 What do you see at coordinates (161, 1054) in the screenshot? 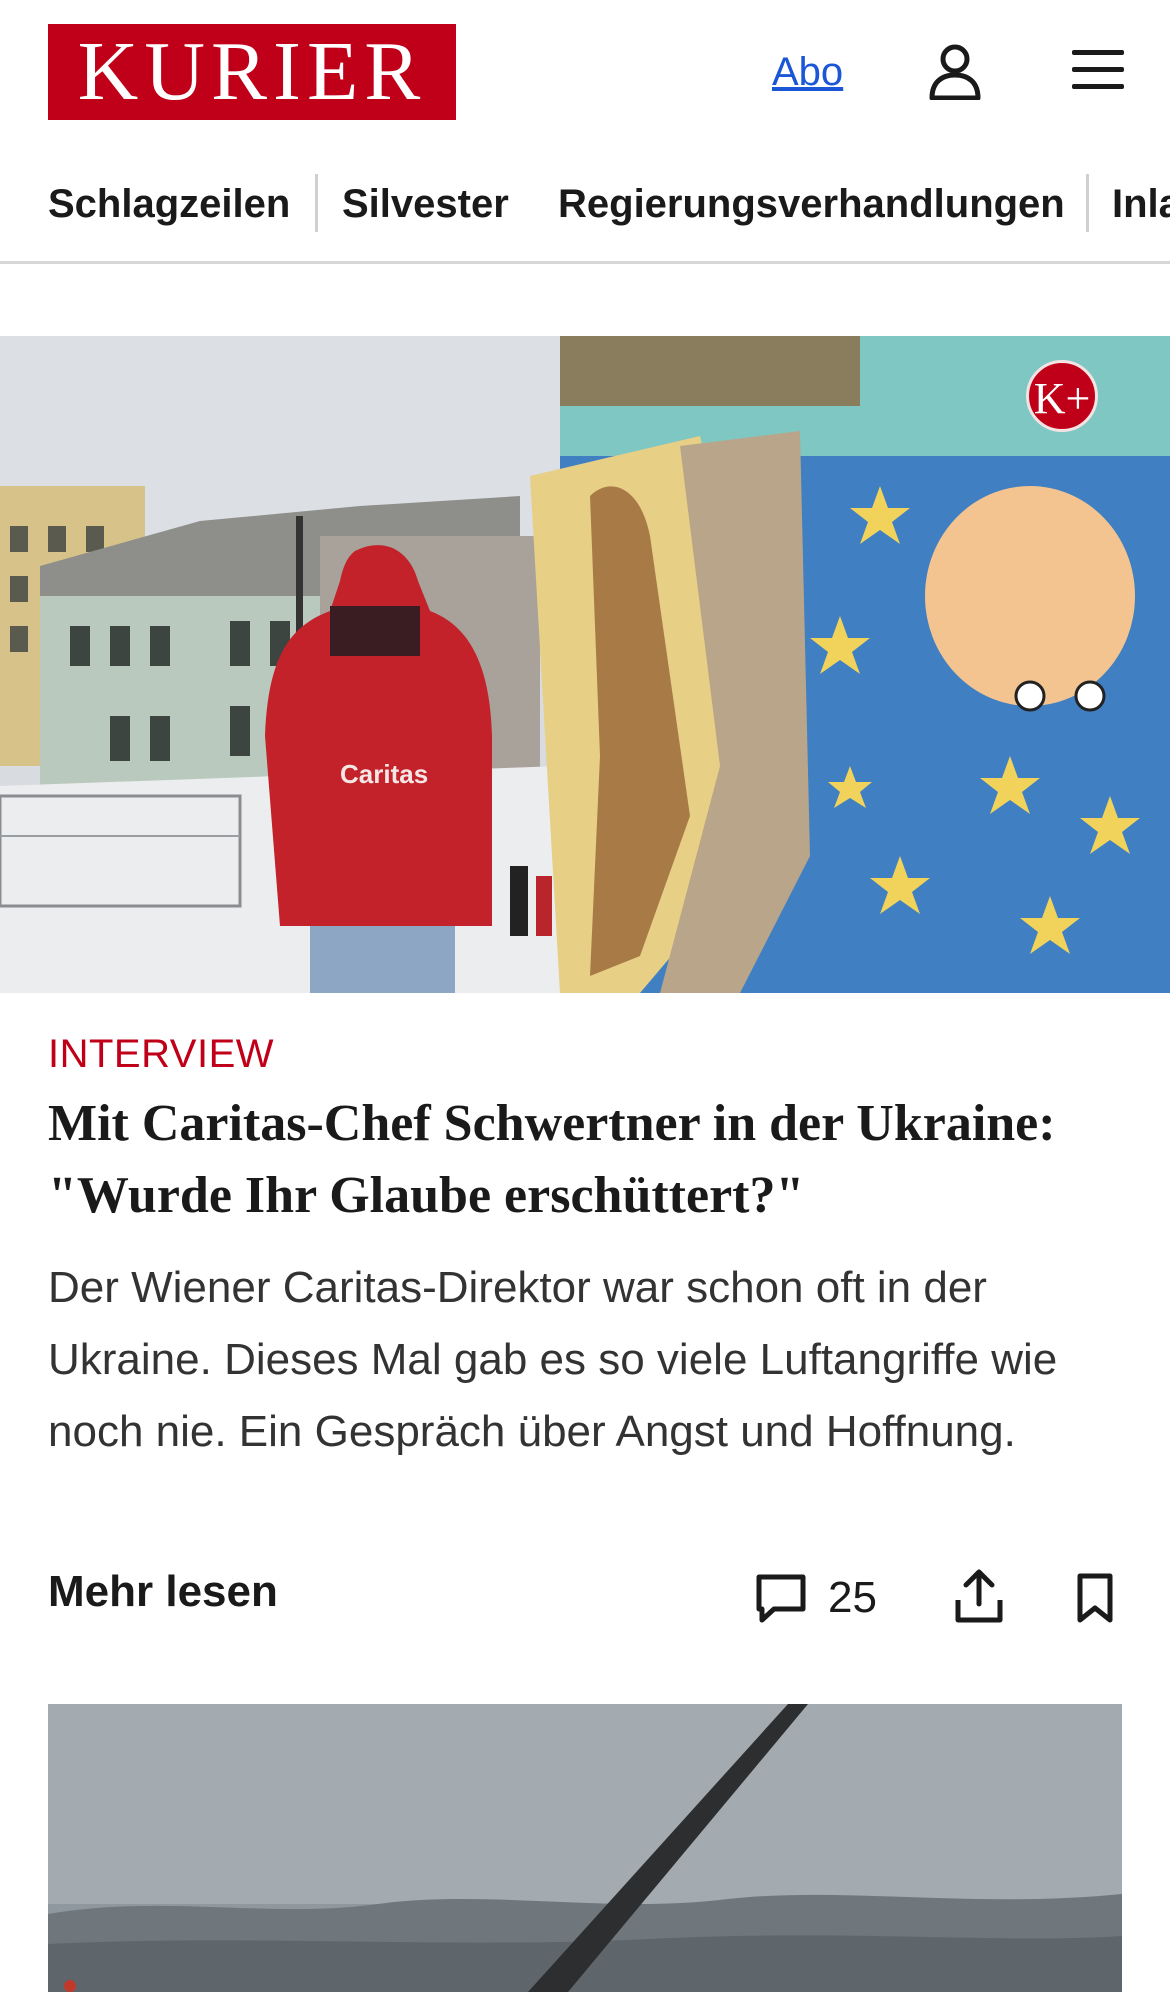
I see `article-kicker: INTERVIEW` at bounding box center [161, 1054].